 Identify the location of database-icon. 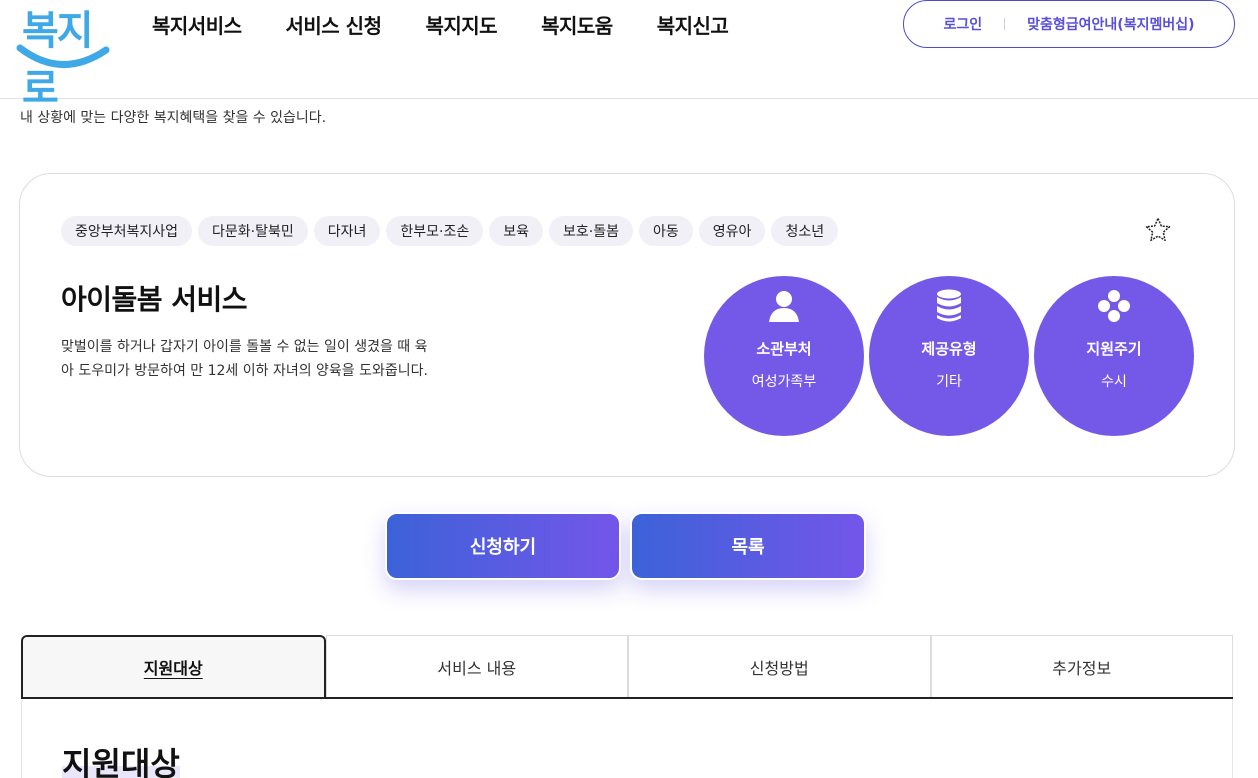
(949, 306).